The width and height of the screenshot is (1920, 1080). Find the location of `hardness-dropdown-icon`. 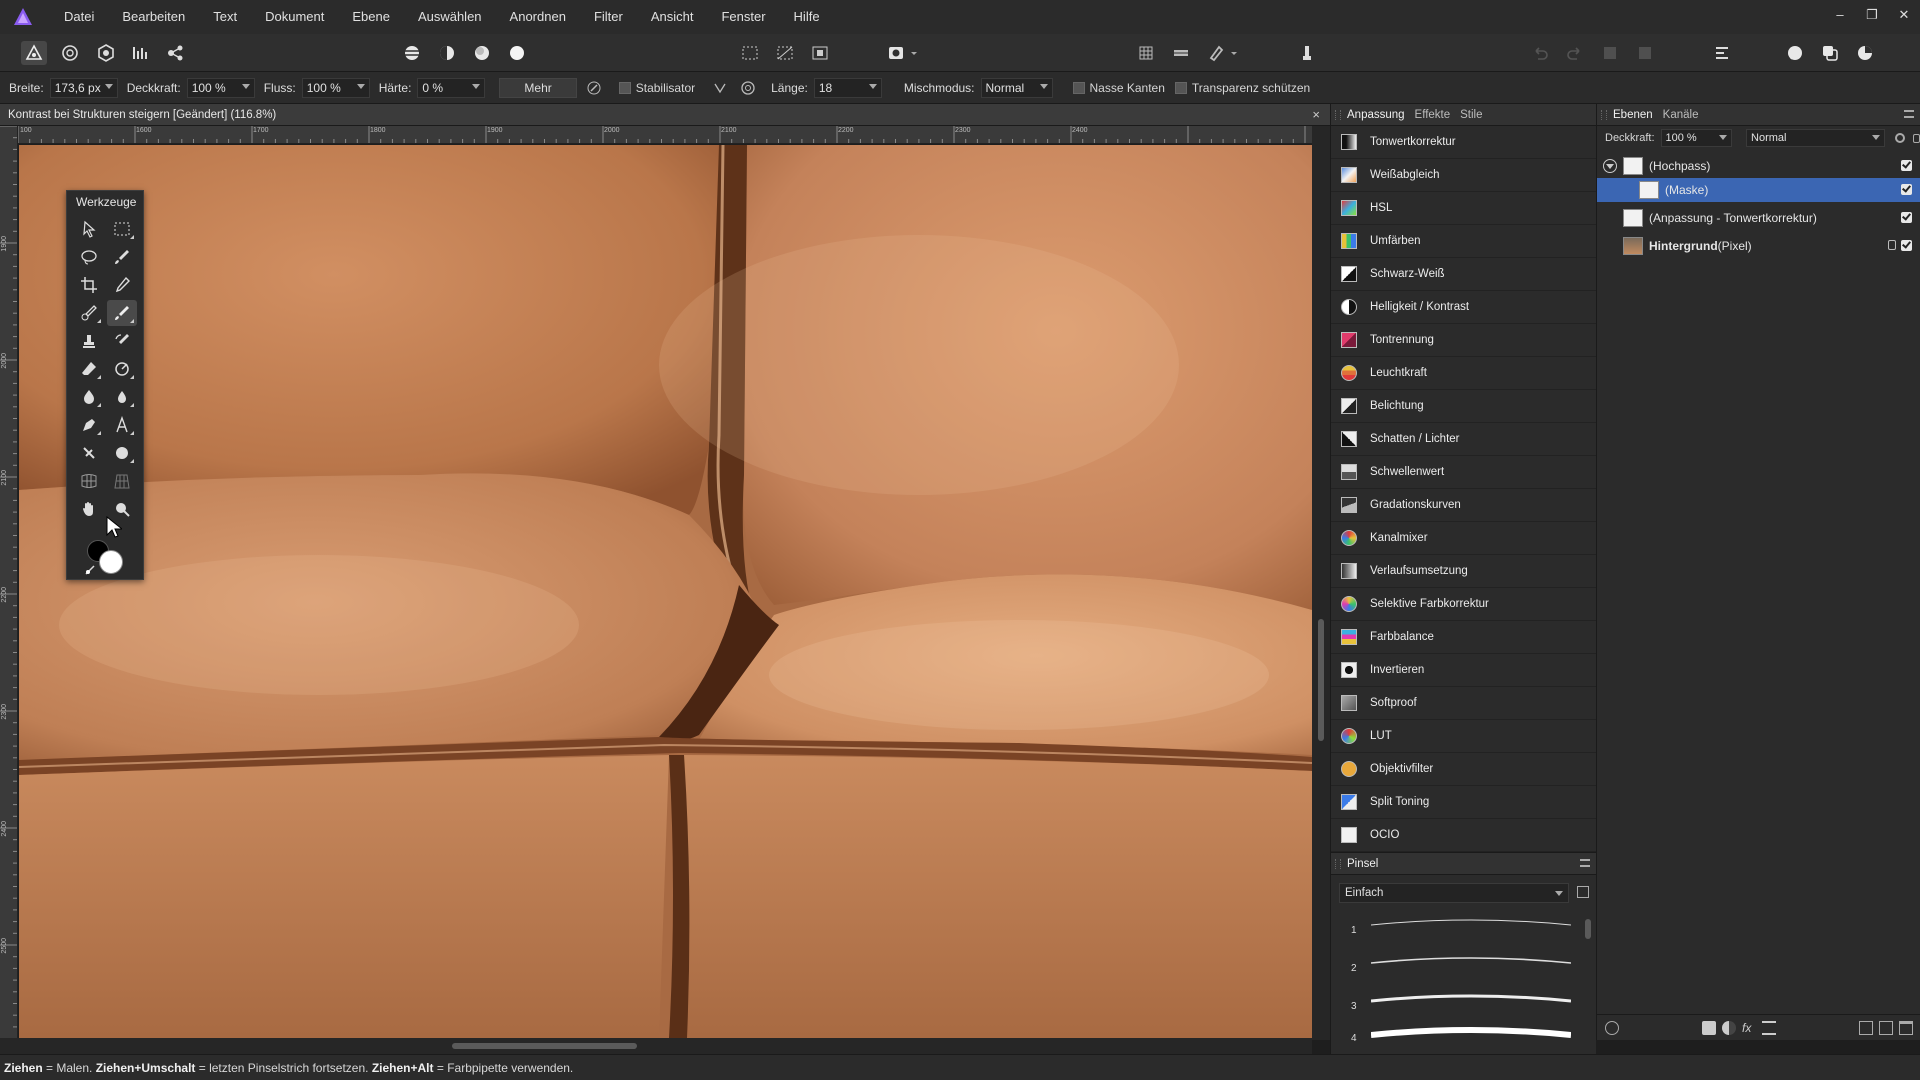

hardness-dropdown-icon is located at coordinates (476, 86).